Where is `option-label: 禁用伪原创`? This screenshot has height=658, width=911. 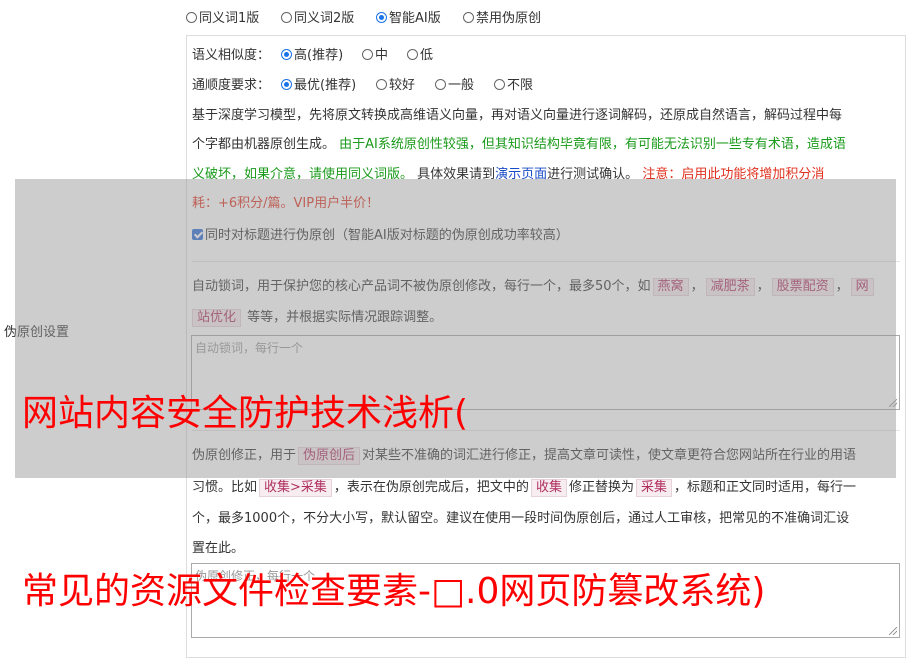 option-label: 禁用伪原创 is located at coordinates (509, 18).